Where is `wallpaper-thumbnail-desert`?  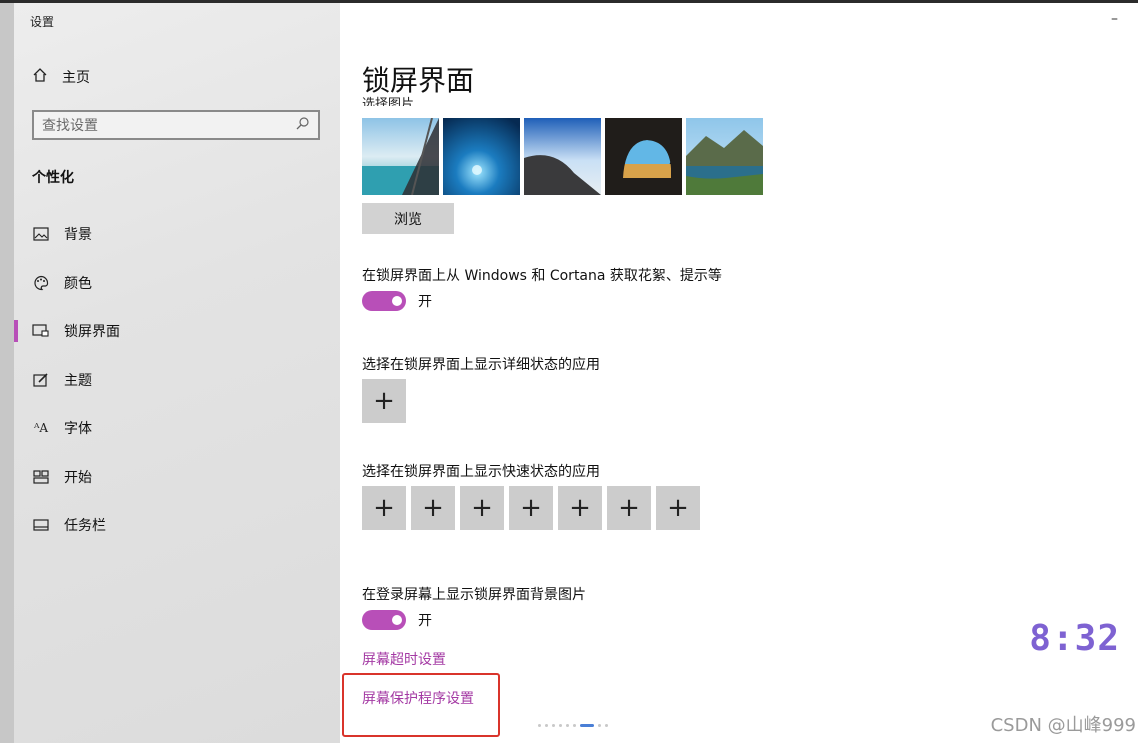
wallpaper-thumbnail-desert is located at coordinates (562, 156).